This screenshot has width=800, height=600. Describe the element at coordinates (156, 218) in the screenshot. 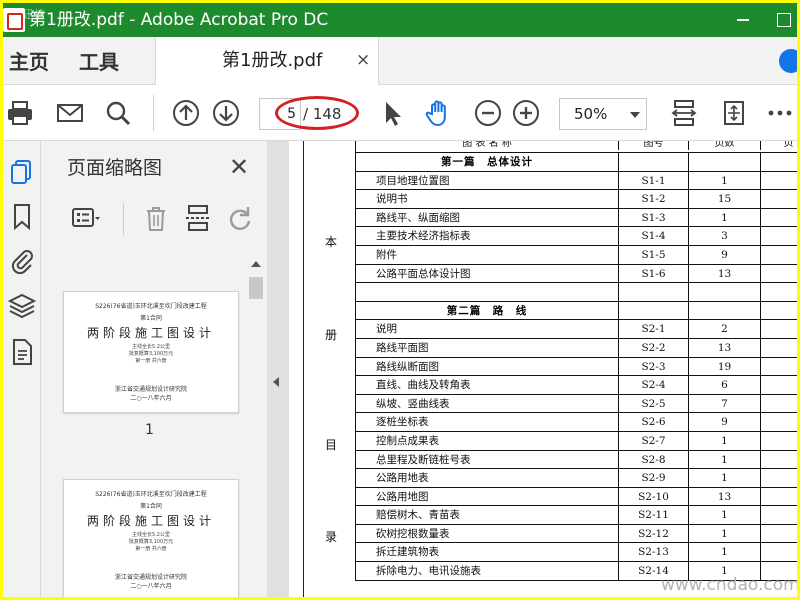

I see `delete-page-icon` at that location.